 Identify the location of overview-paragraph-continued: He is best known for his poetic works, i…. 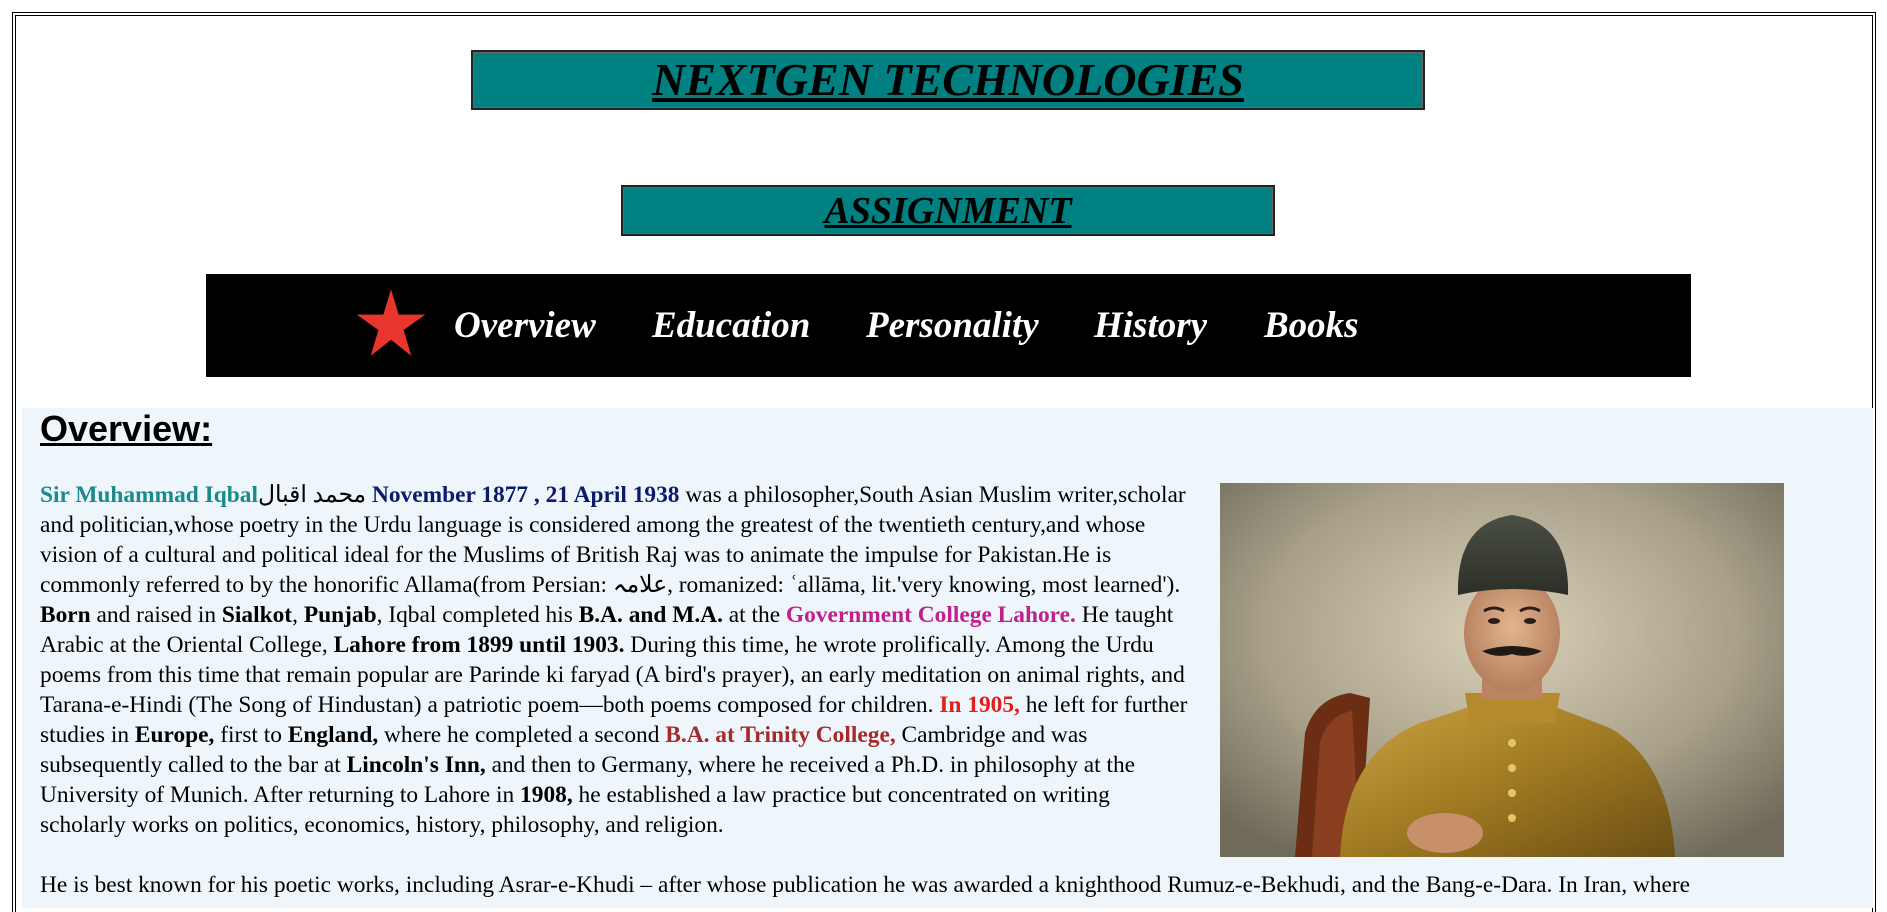
(865, 885).